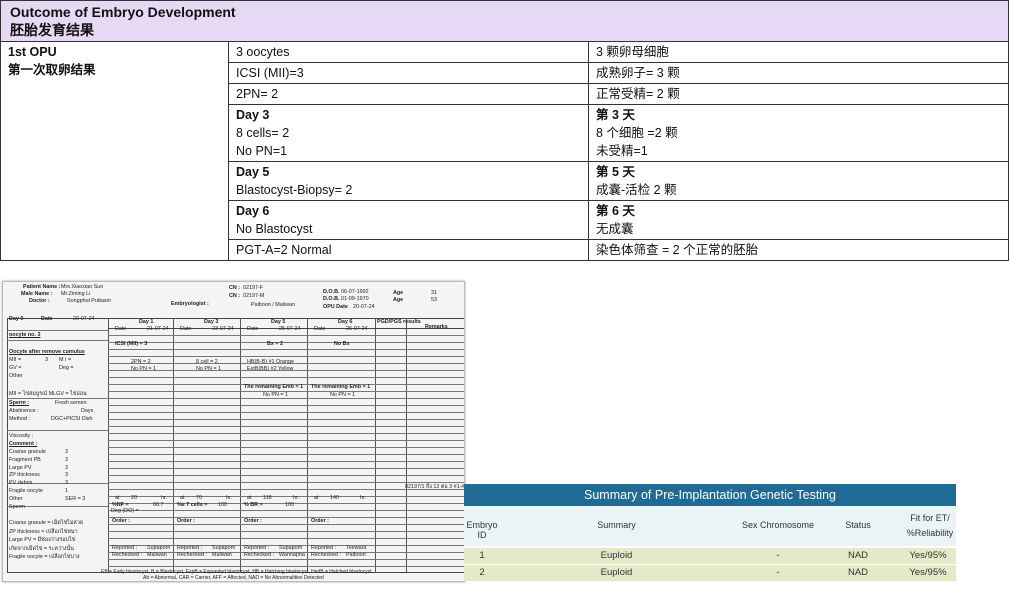 This screenshot has height=609, width=1009. What do you see at coordinates (144, 369) in the screenshot?
I see `day-result-line: No PN = 1` at bounding box center [144, 369].